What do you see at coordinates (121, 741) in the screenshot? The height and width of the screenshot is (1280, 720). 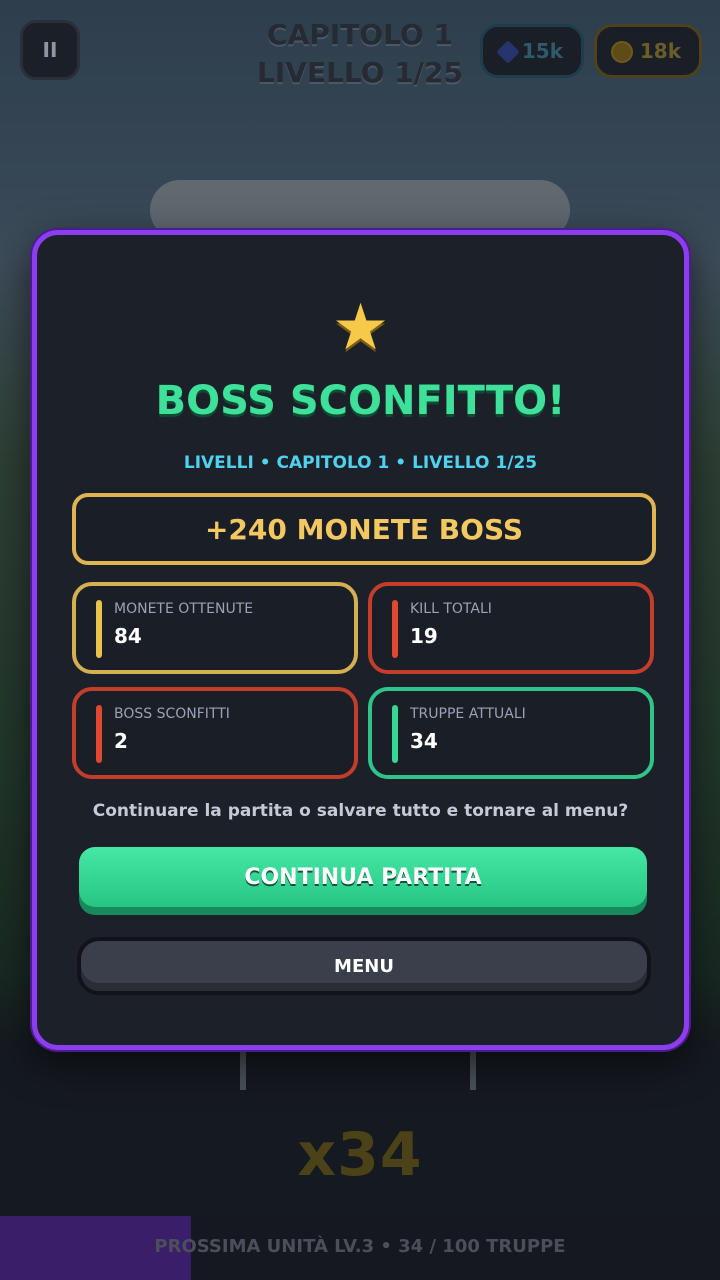 I see `stat-value: 2` at bounding box center [121, 741].